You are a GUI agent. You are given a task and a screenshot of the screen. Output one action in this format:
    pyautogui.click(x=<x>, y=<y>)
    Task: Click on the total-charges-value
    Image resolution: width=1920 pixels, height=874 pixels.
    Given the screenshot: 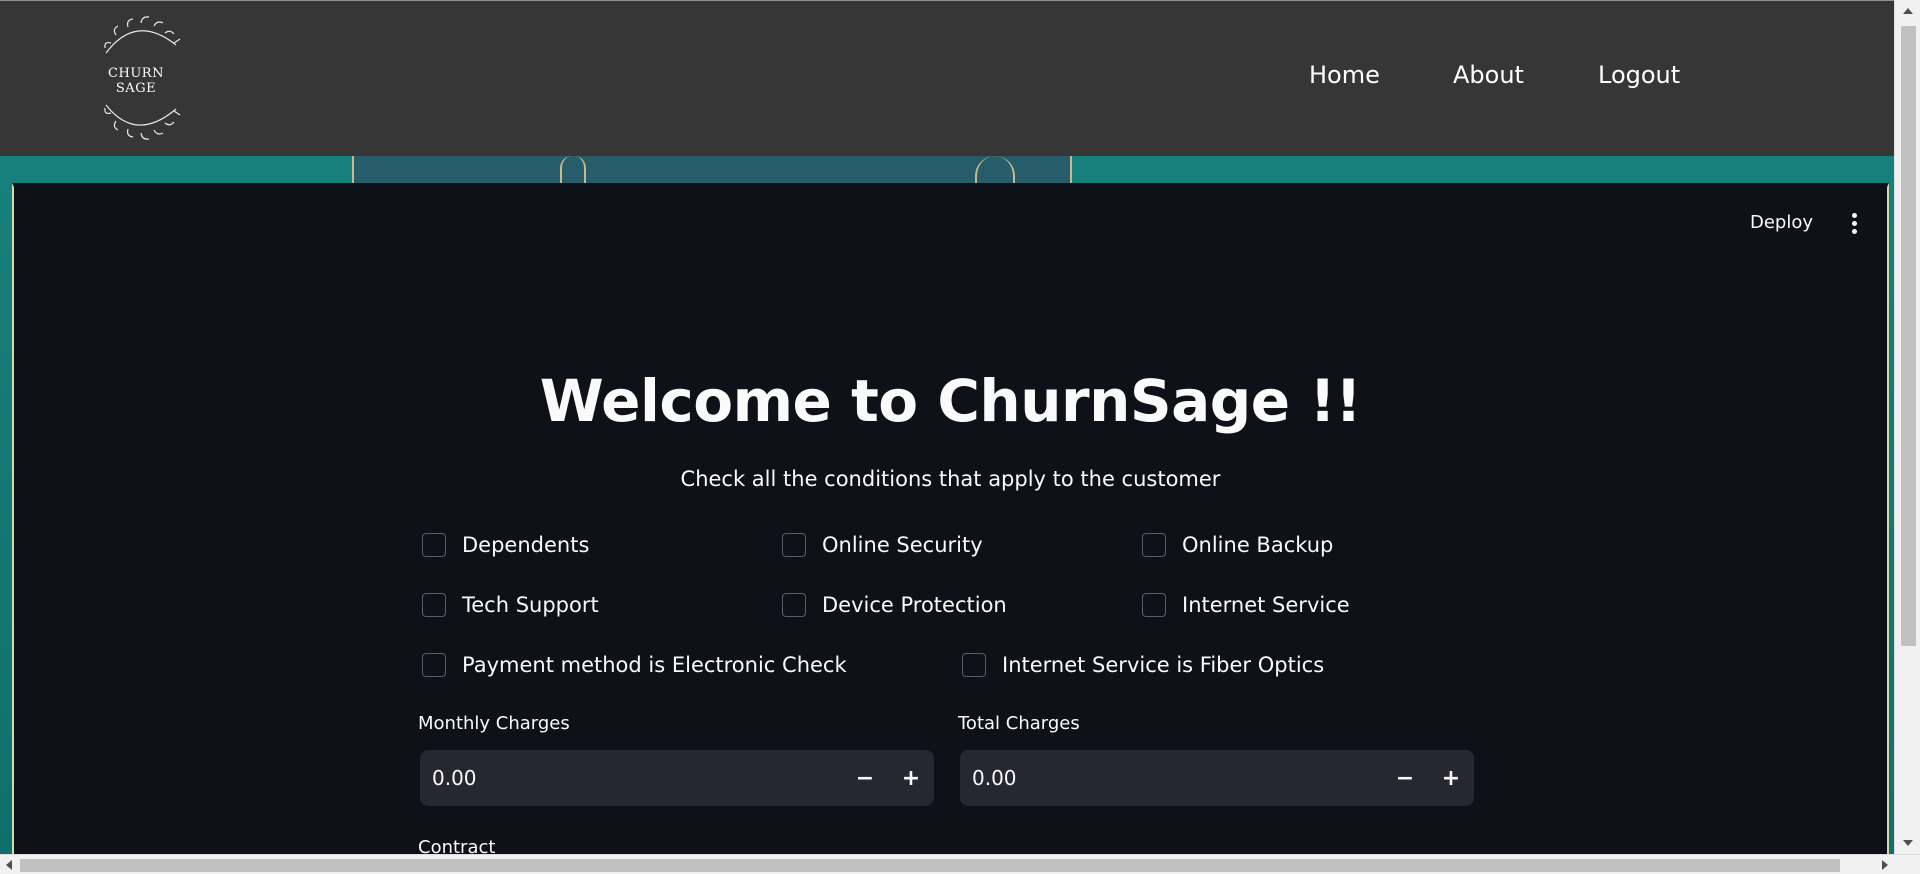 What is the action you would take?
    pyautogui.click(x=1171, y=778)
    